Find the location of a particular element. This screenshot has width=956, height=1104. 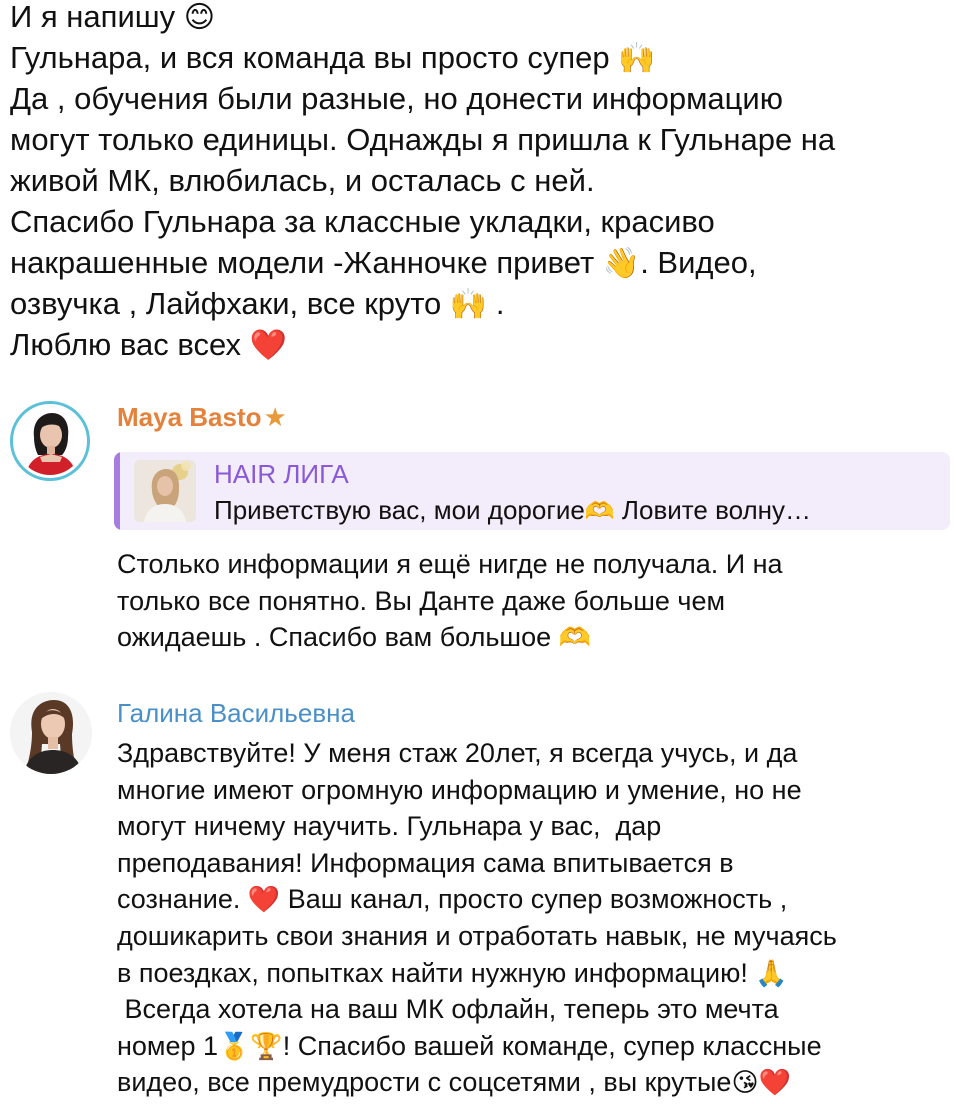

thumbnail-photo-icon is located at coordinates (165, 491).